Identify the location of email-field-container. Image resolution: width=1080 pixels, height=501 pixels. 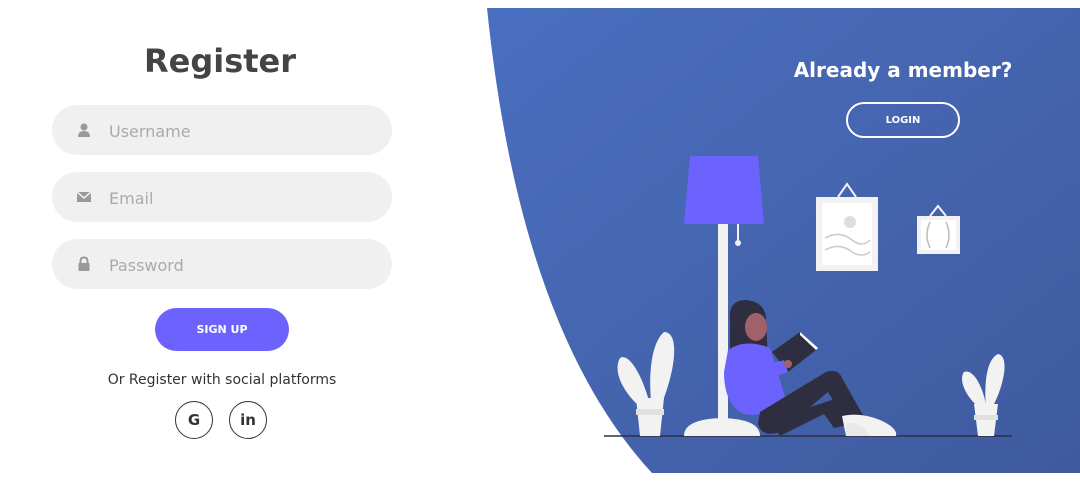
(222, 198).